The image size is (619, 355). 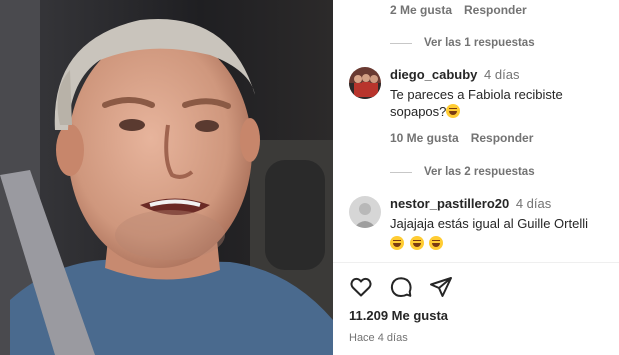 What do you see at coordinates (378, 338) in the screenshot?
I see `post-timestamp: Hace 4 días` at bounding box center [378, 338].